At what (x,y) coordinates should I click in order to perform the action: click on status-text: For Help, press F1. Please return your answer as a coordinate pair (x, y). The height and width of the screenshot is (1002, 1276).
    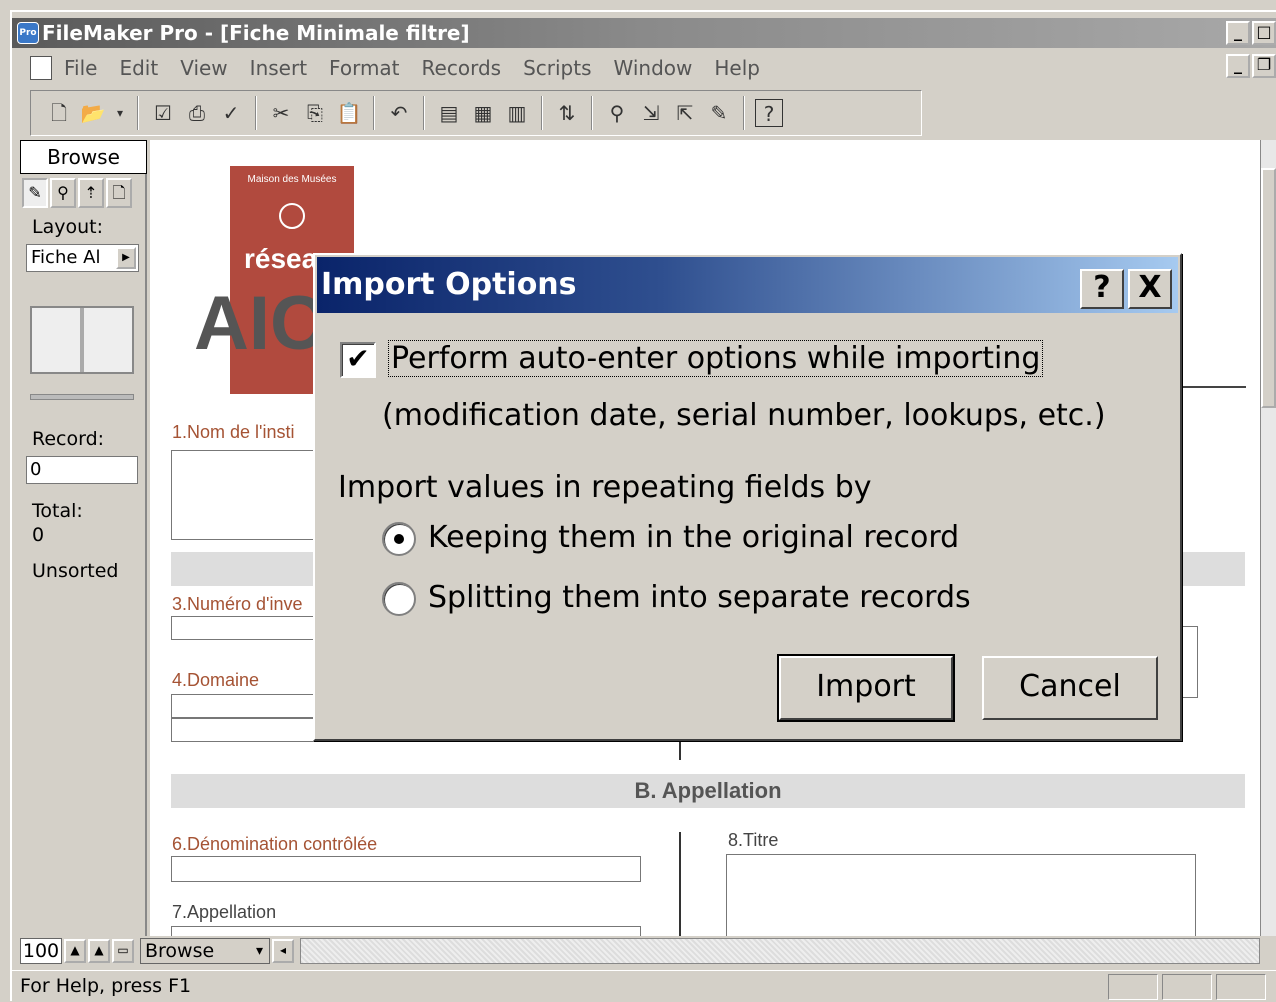
    Looking at the image, I should click on (106, 986).